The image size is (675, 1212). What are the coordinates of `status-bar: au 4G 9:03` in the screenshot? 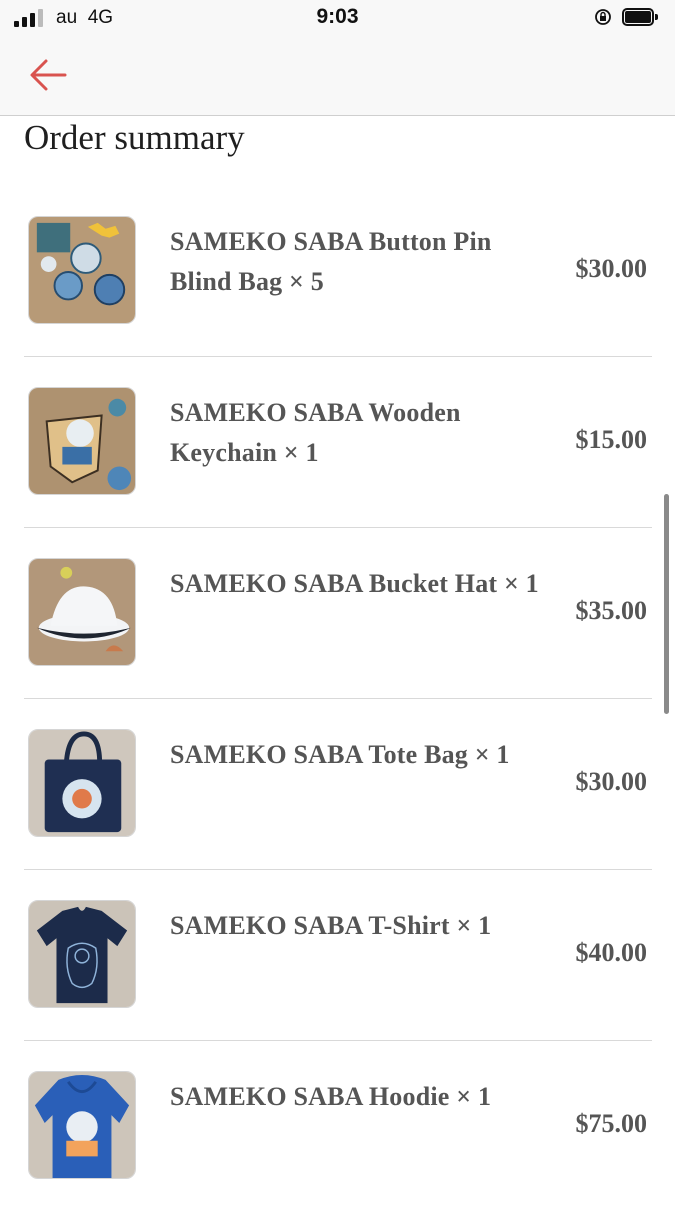 It's located at (337, 18).